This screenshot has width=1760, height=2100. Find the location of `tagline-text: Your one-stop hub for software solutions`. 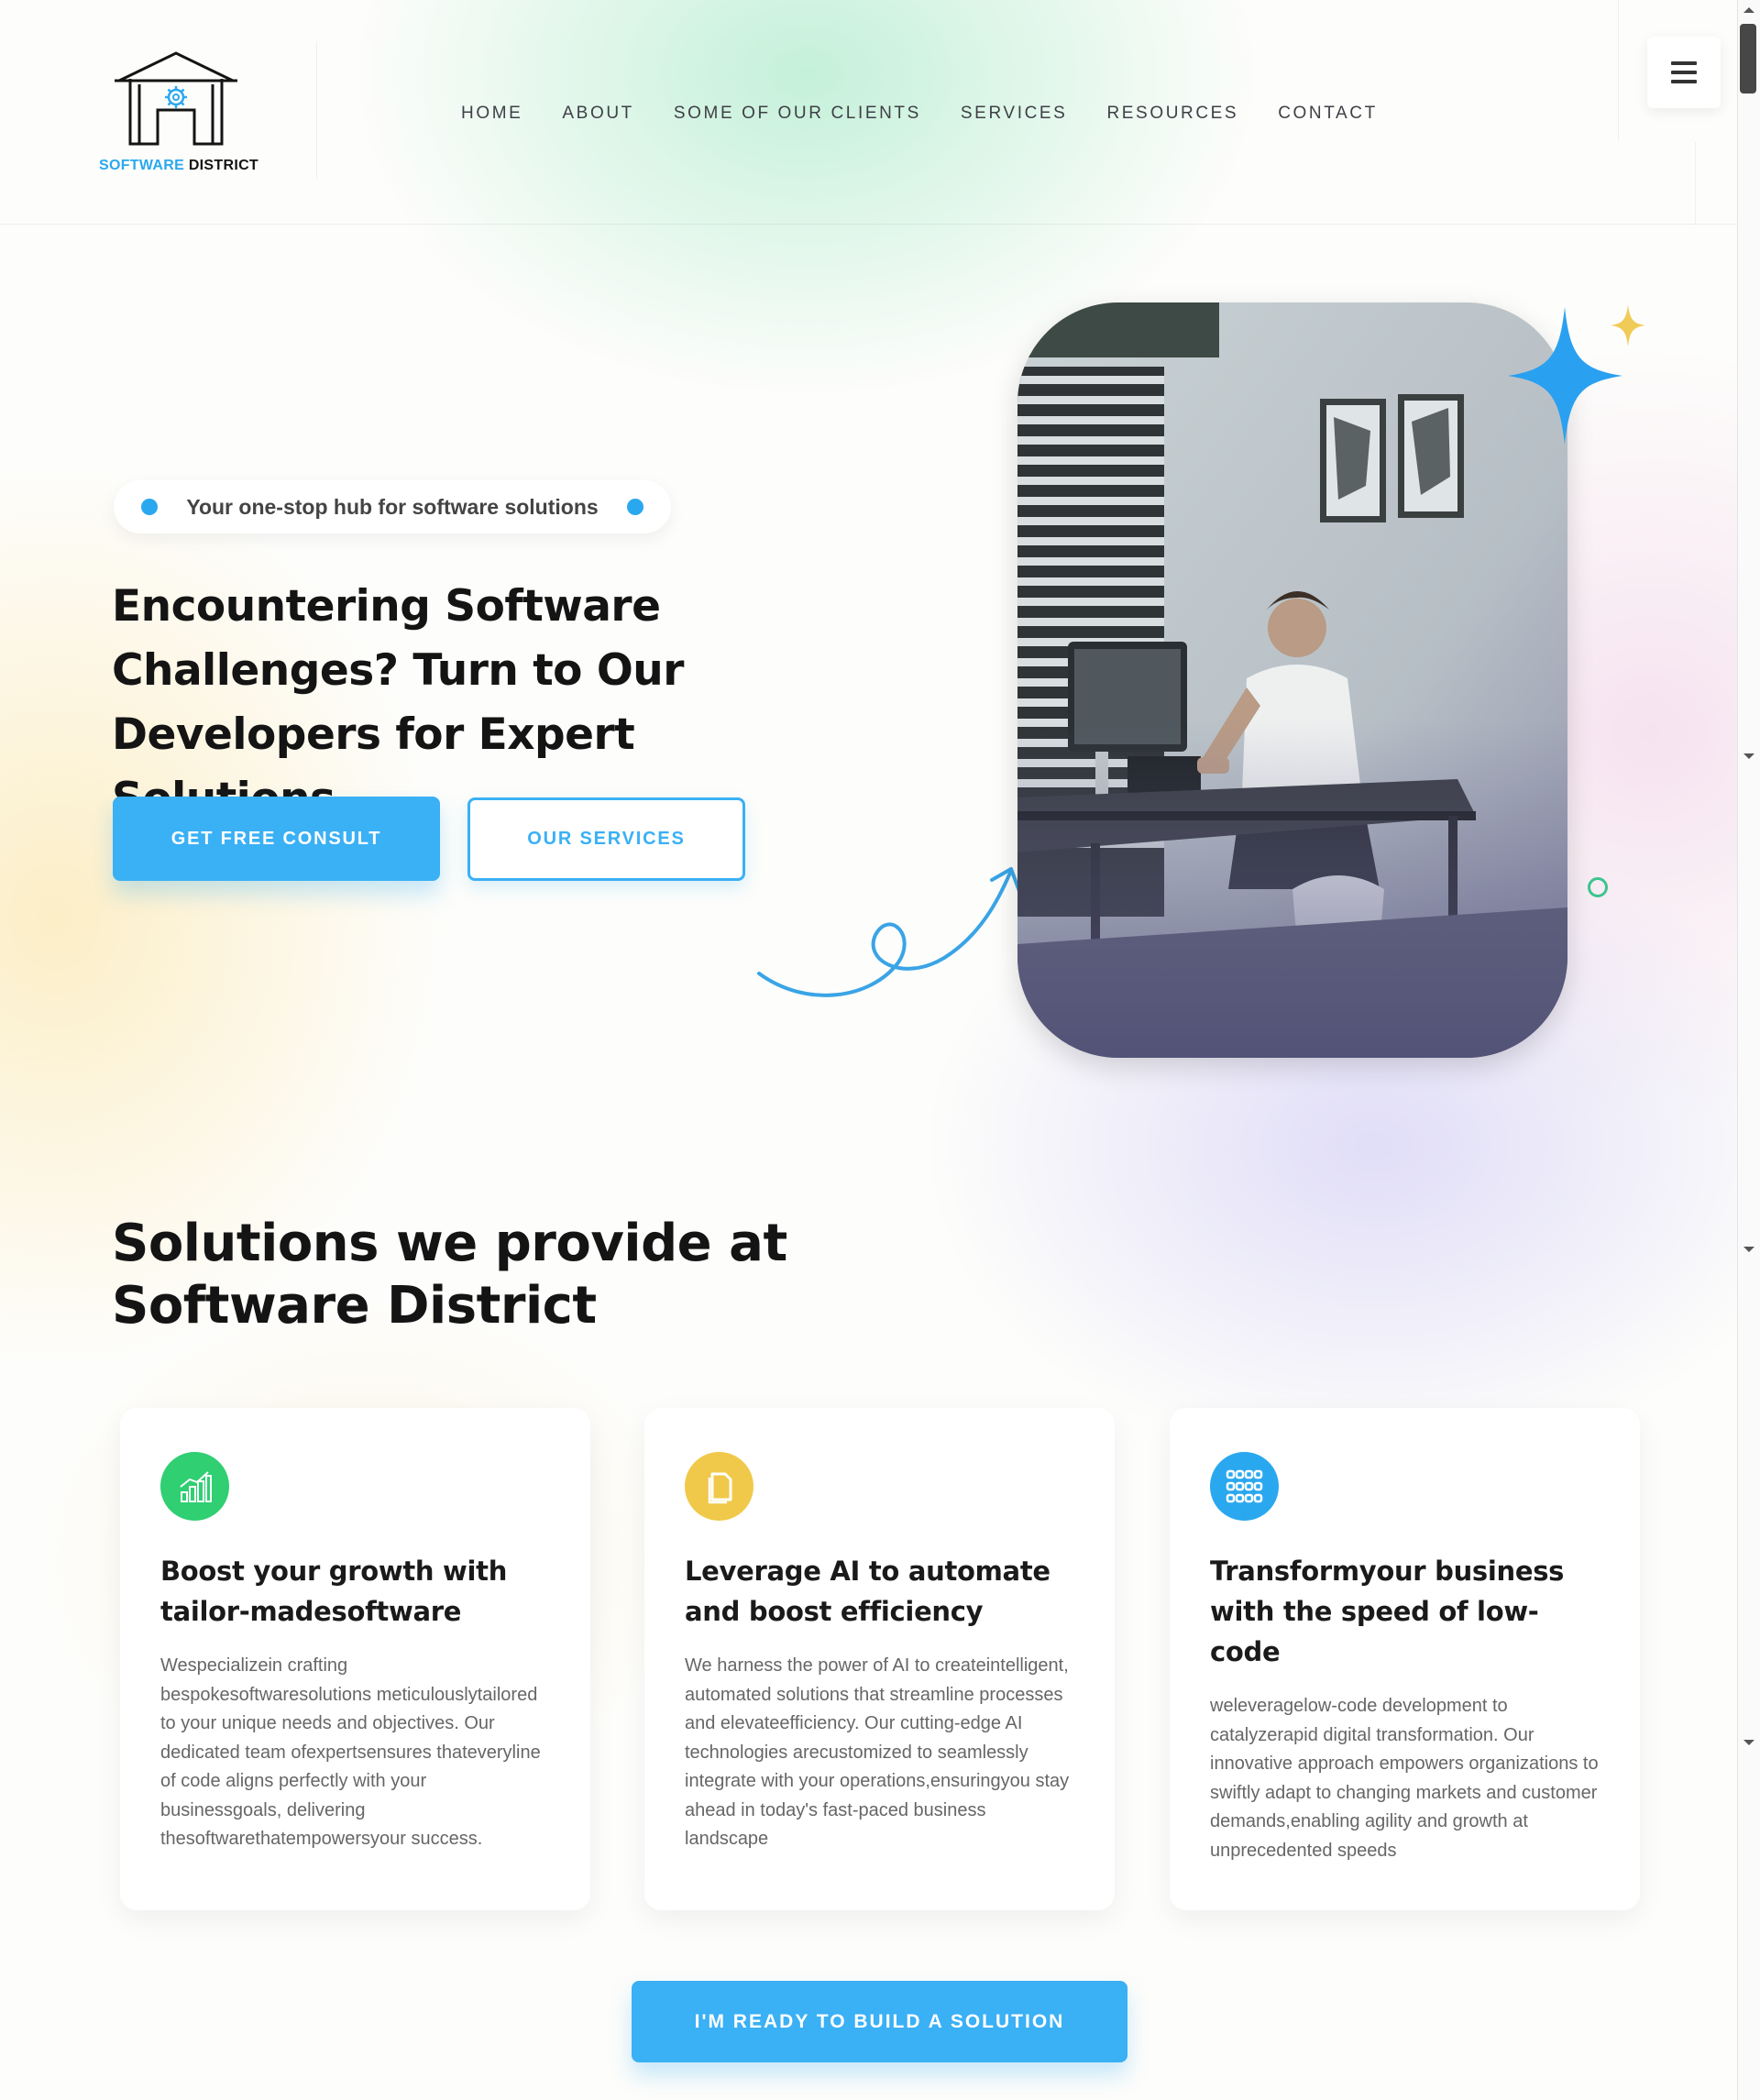

tagline-text: Your one-stop hub for software solutions is located at coordinates (392, 506).